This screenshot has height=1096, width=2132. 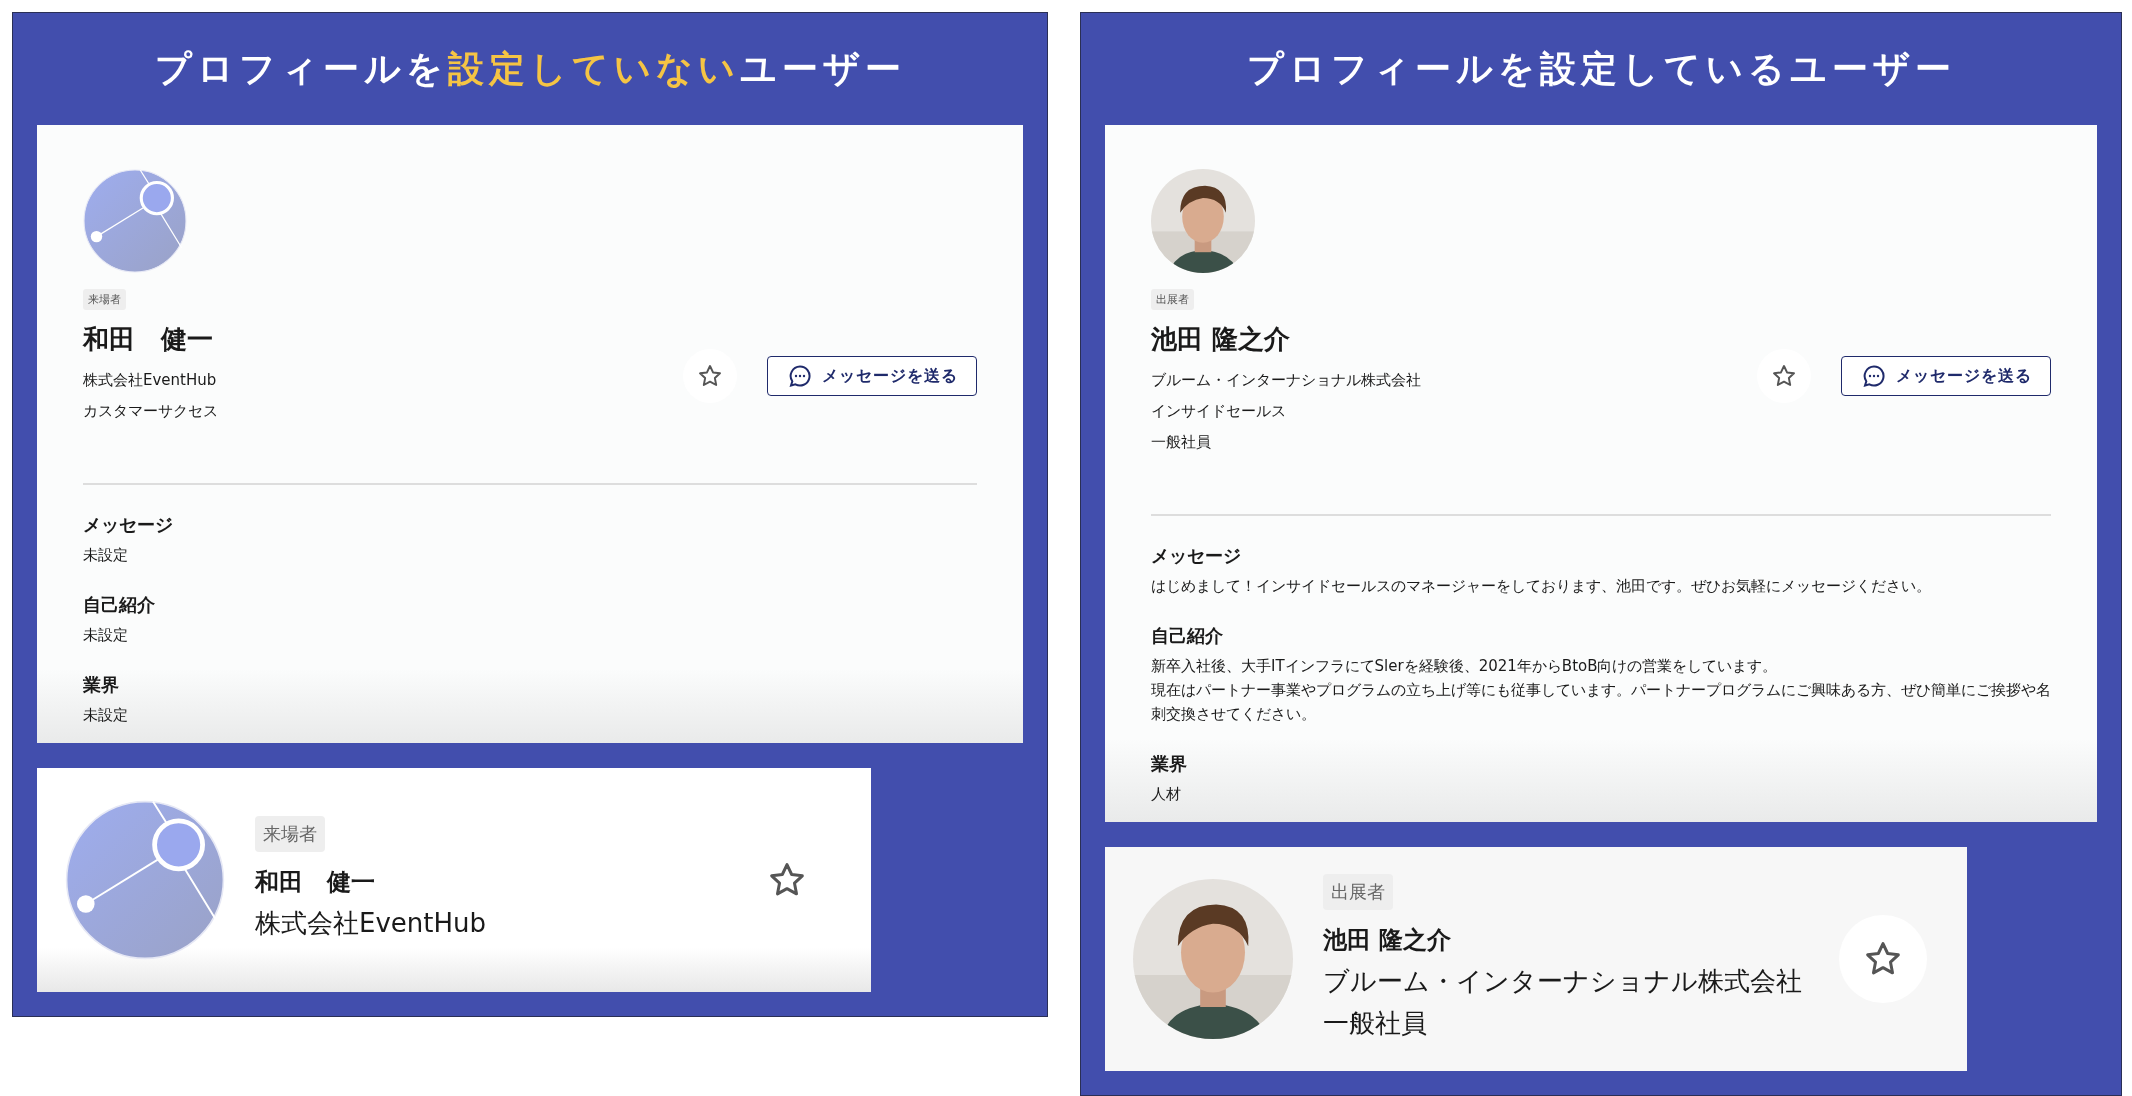 What do you see at coordinates (150, 411) in the screenshot?
I see `profile-detail: カスタマーサクセス` at bounding box center [150, 411].